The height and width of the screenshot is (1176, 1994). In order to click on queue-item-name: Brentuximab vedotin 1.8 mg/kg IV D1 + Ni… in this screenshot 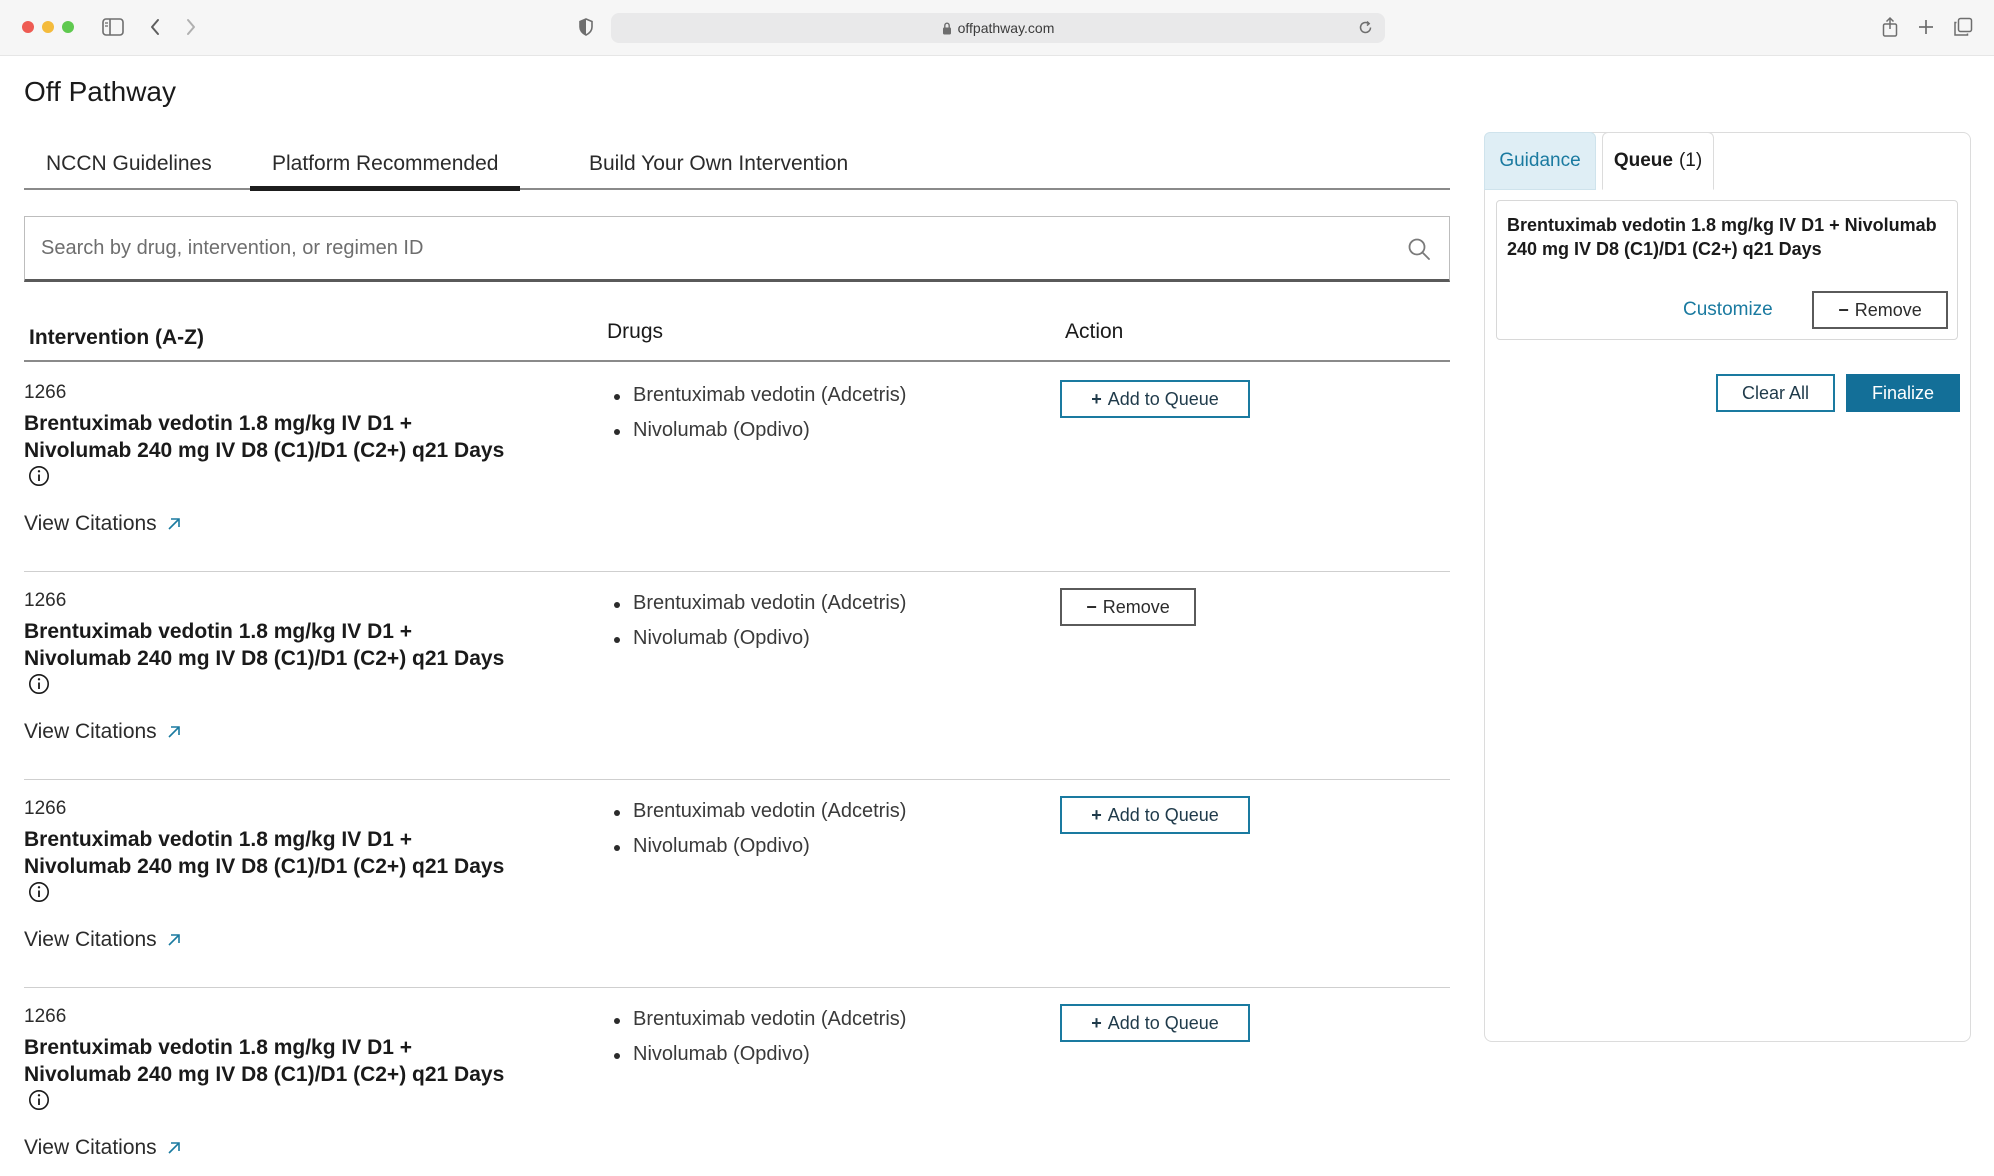, I will do `click(1722, 237)`.